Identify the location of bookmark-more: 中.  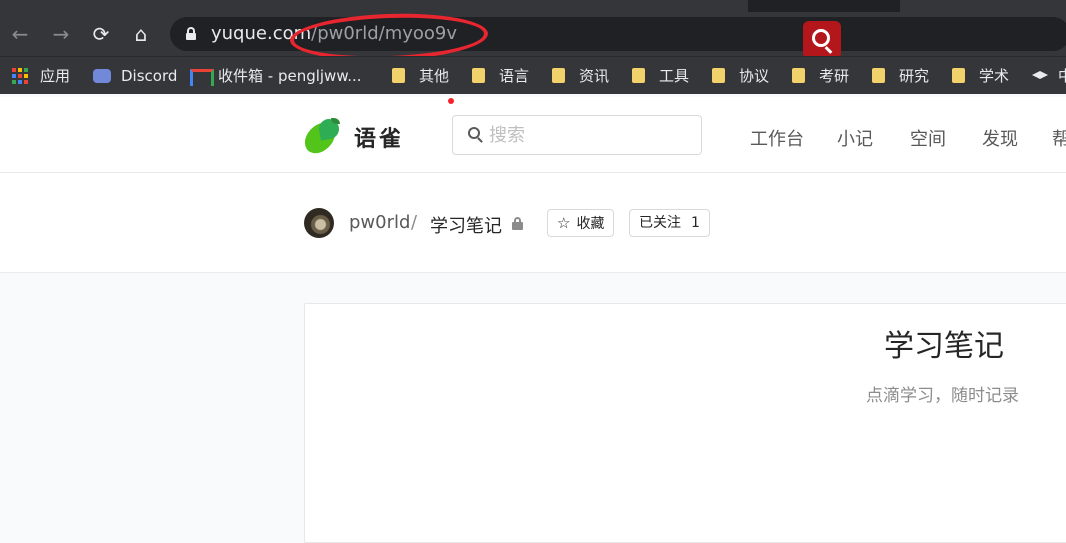
(1049, 76).